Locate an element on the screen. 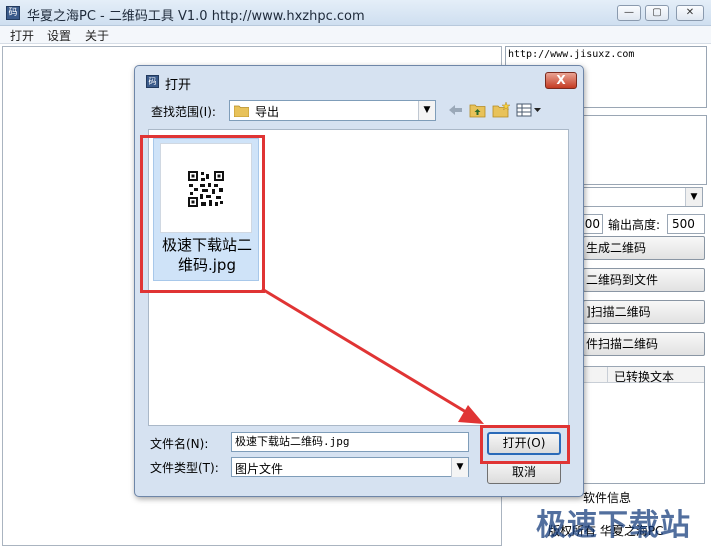 This screenshot has width=711, height=548. generate-qr-button: 生成二维码 is located at coordinates (644, 248).